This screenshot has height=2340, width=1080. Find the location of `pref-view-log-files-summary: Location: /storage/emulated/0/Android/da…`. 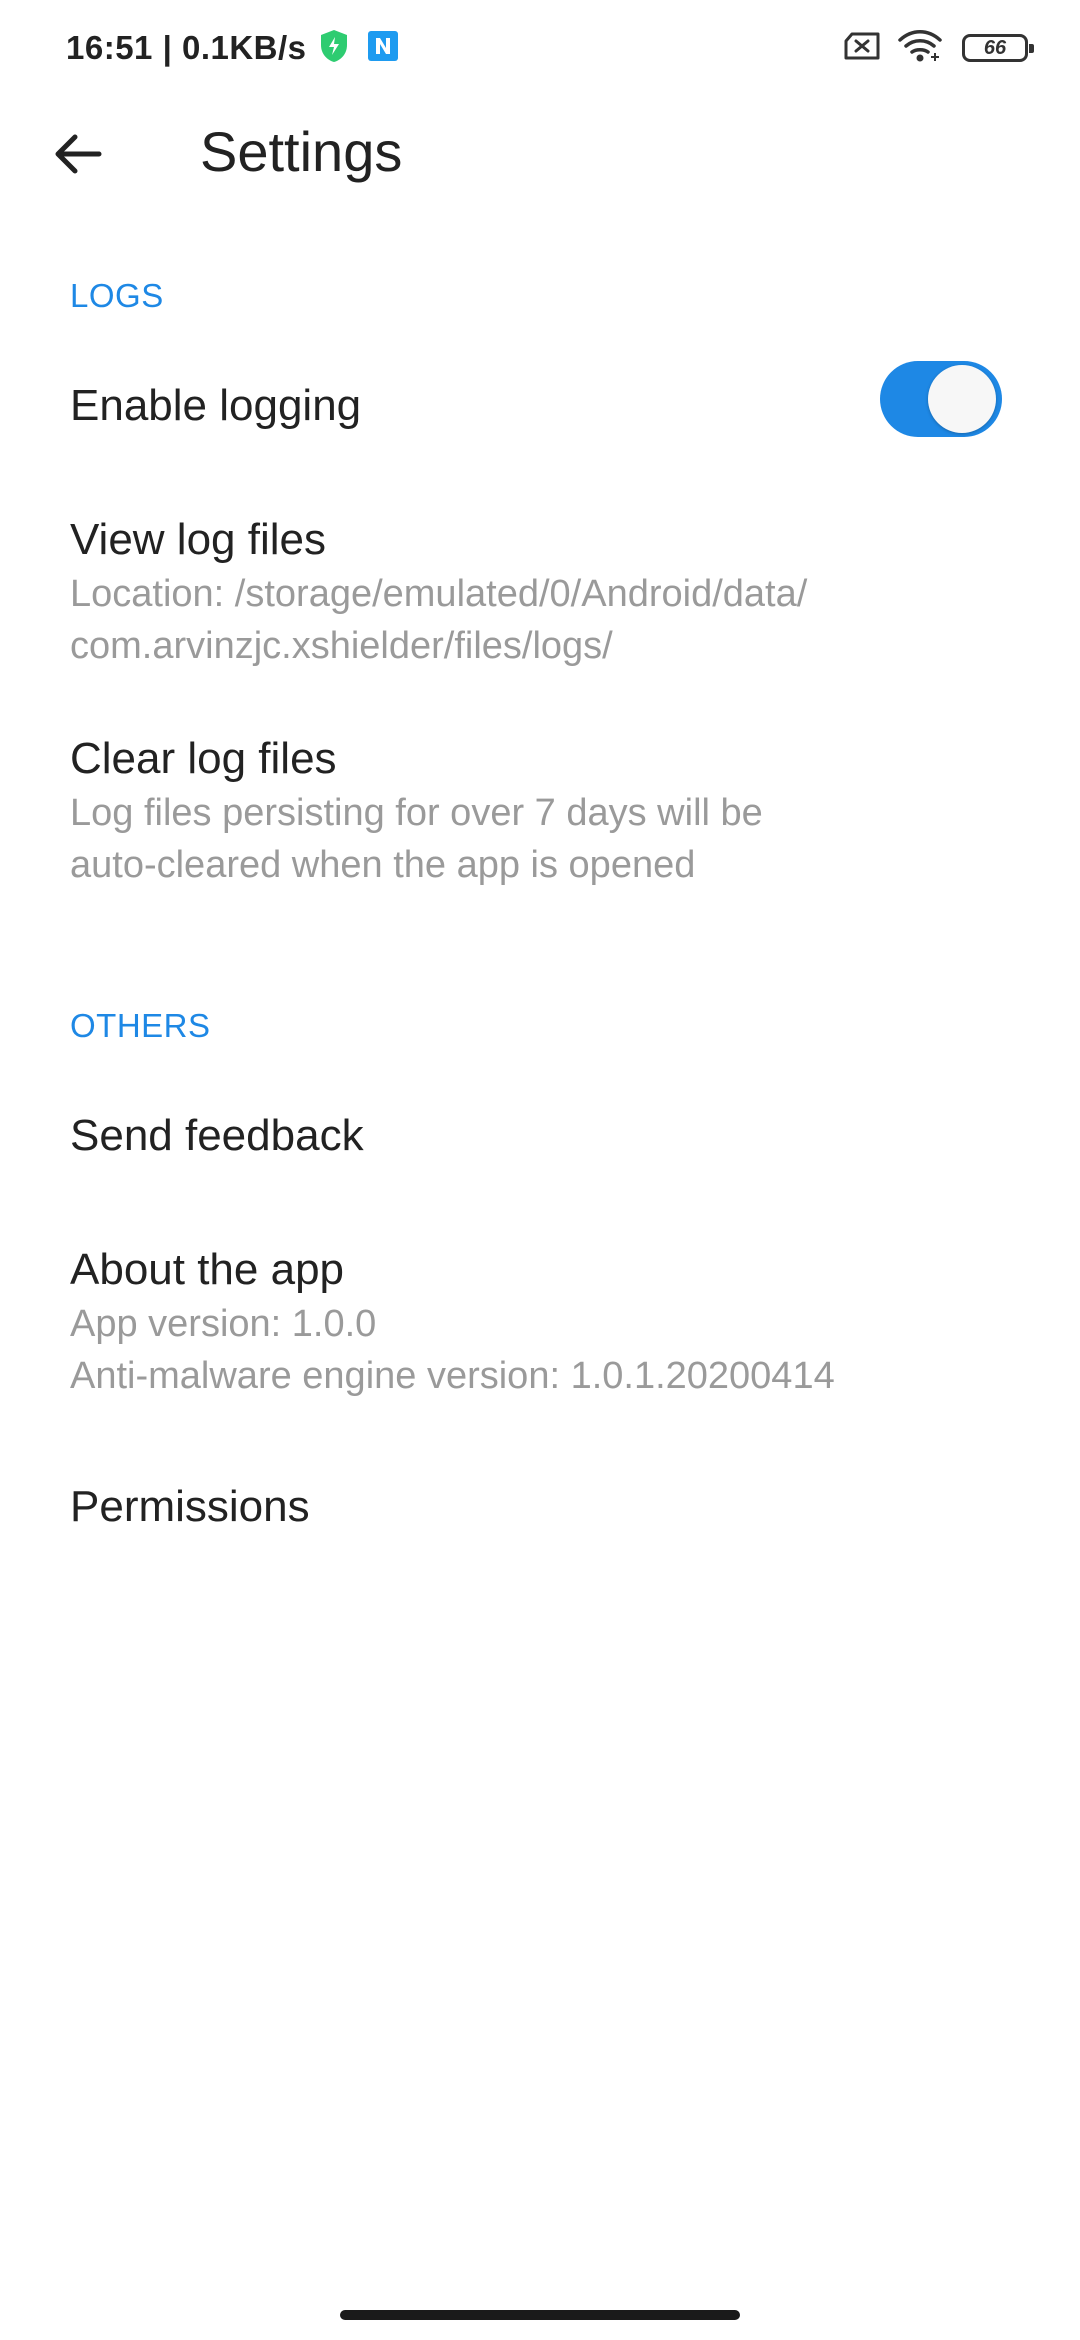

pref-view-log-files-summary: Location: /storage/emulated/0/Android/da… is located at coordinates (545, 620).